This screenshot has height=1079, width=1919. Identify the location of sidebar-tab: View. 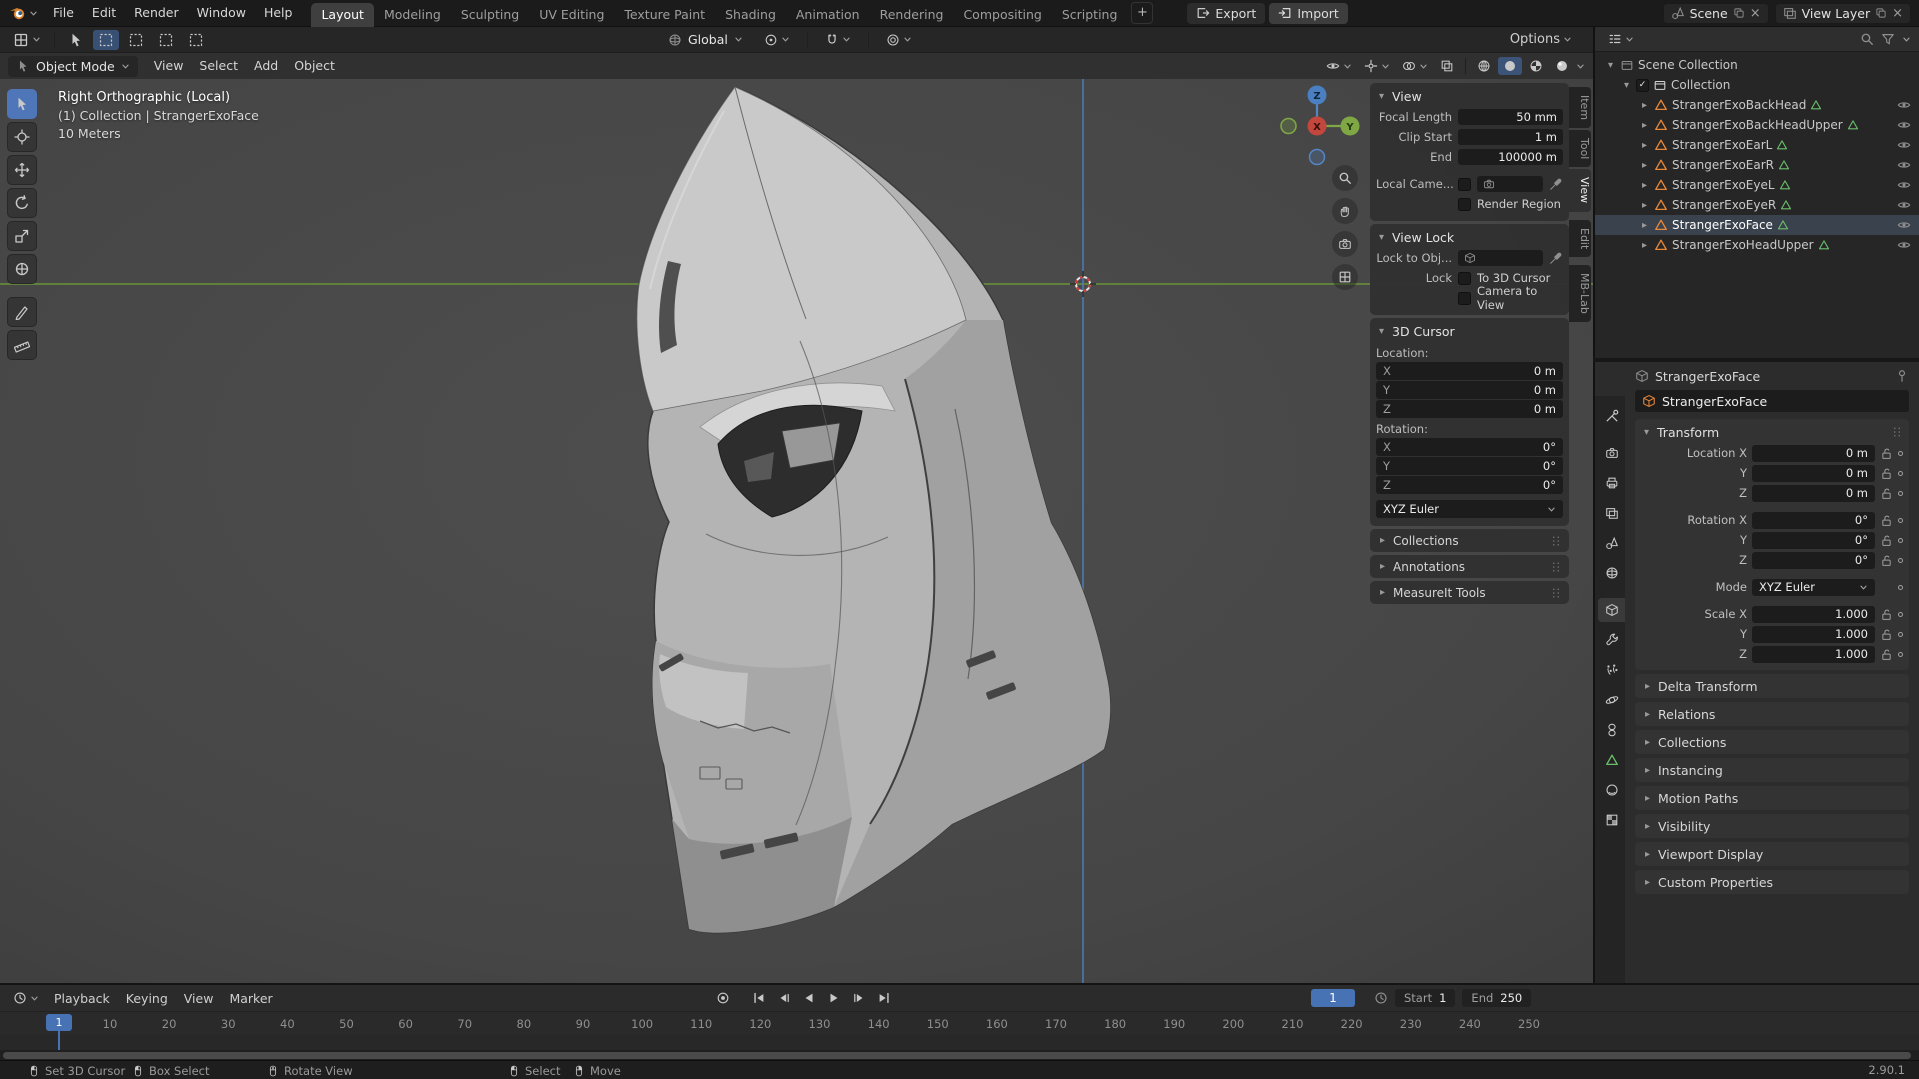
(1580, 190).